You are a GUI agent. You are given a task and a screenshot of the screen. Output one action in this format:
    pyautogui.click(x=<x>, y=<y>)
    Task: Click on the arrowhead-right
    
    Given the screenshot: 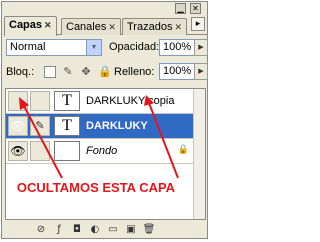 What is the action you would take?
    pyautogui.click(x=149, y=100)
    